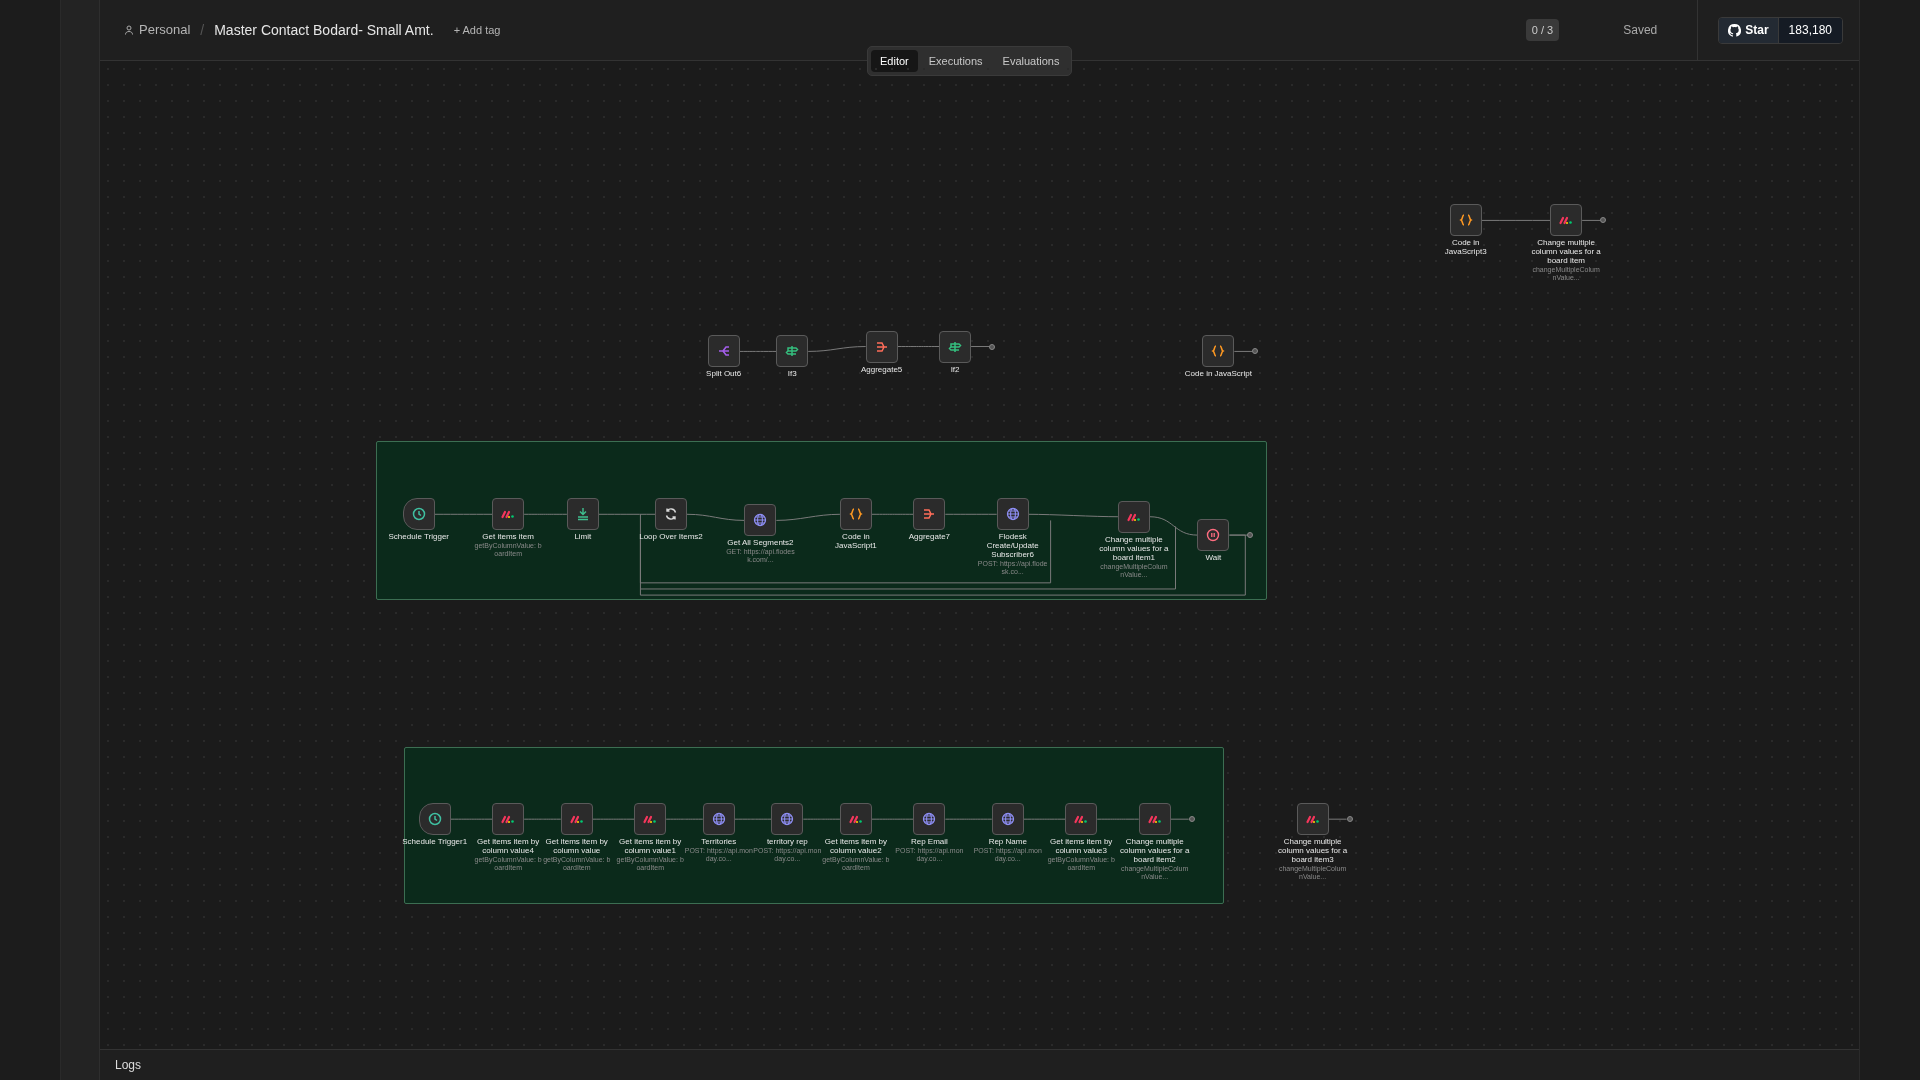 Image resolution: width=1920 pixels, height=1080 pixels. I want to click on view-tab: Evaluations, so click(1031, 61).